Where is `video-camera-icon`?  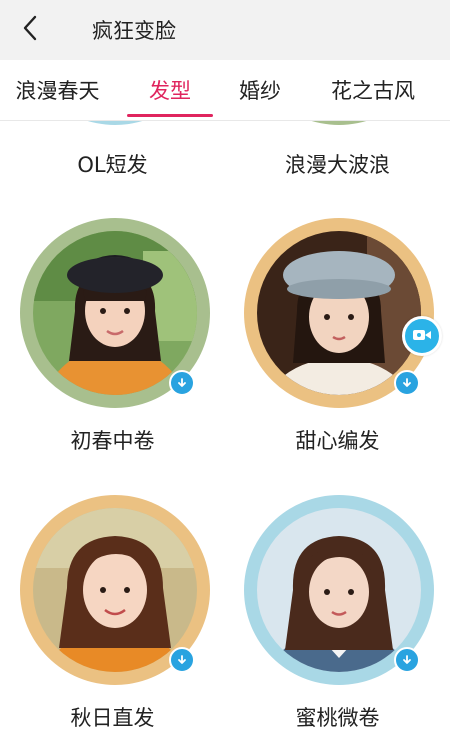
video-camera-icon is located at coordinates (422, 336).